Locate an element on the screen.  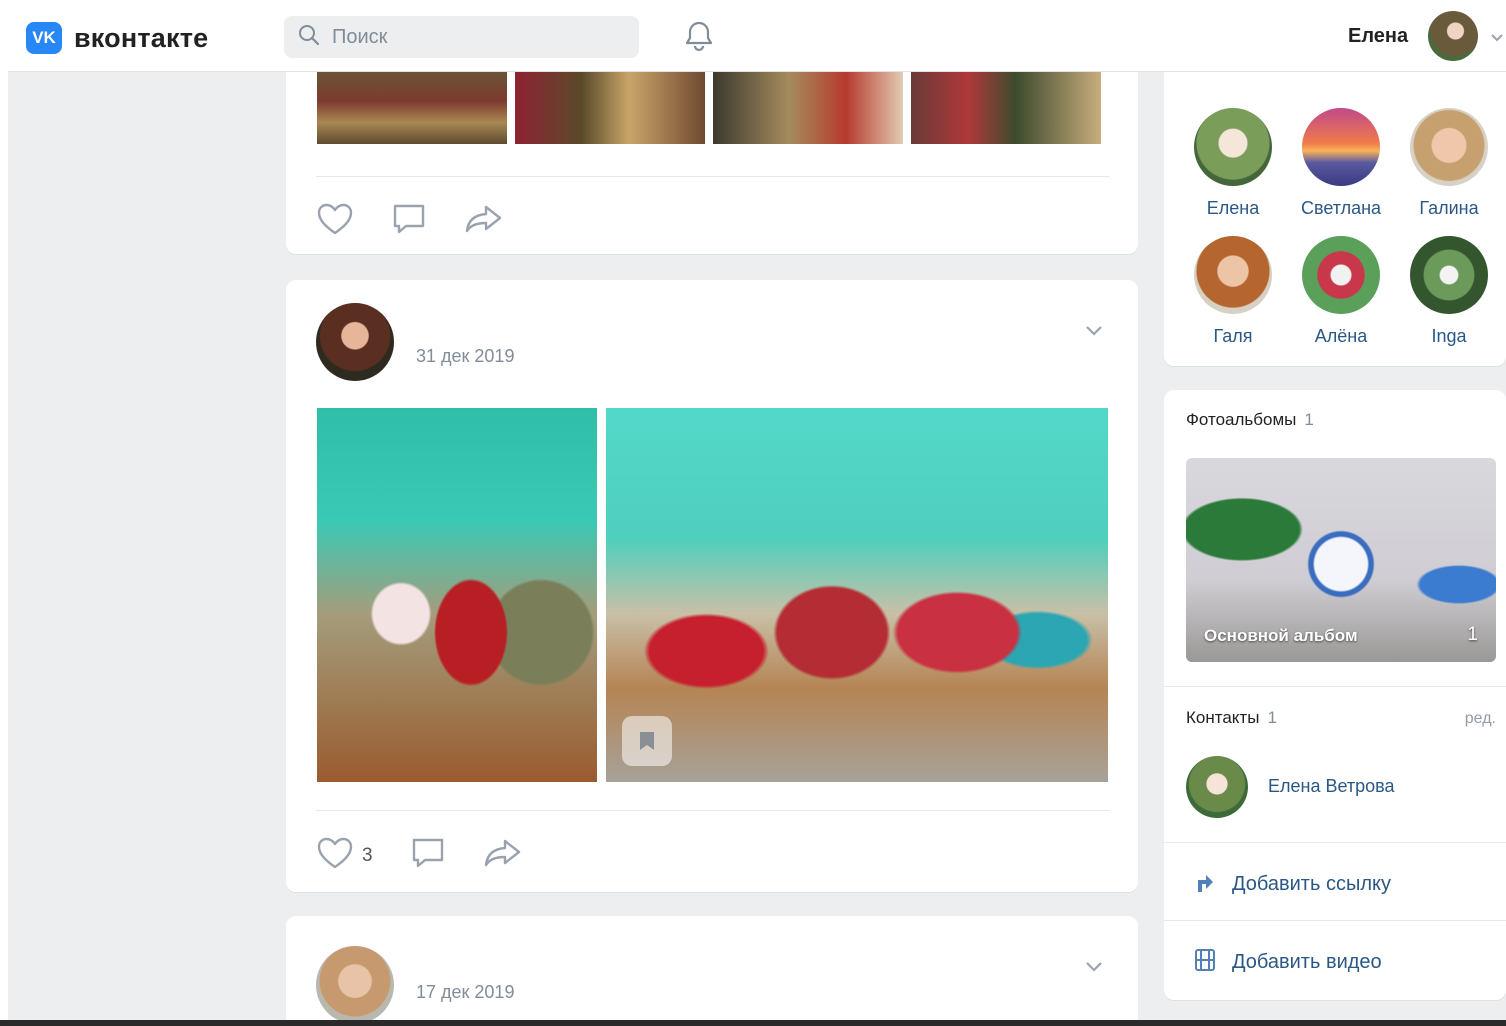
like-count: 3 is located at coordinates (367, 855).